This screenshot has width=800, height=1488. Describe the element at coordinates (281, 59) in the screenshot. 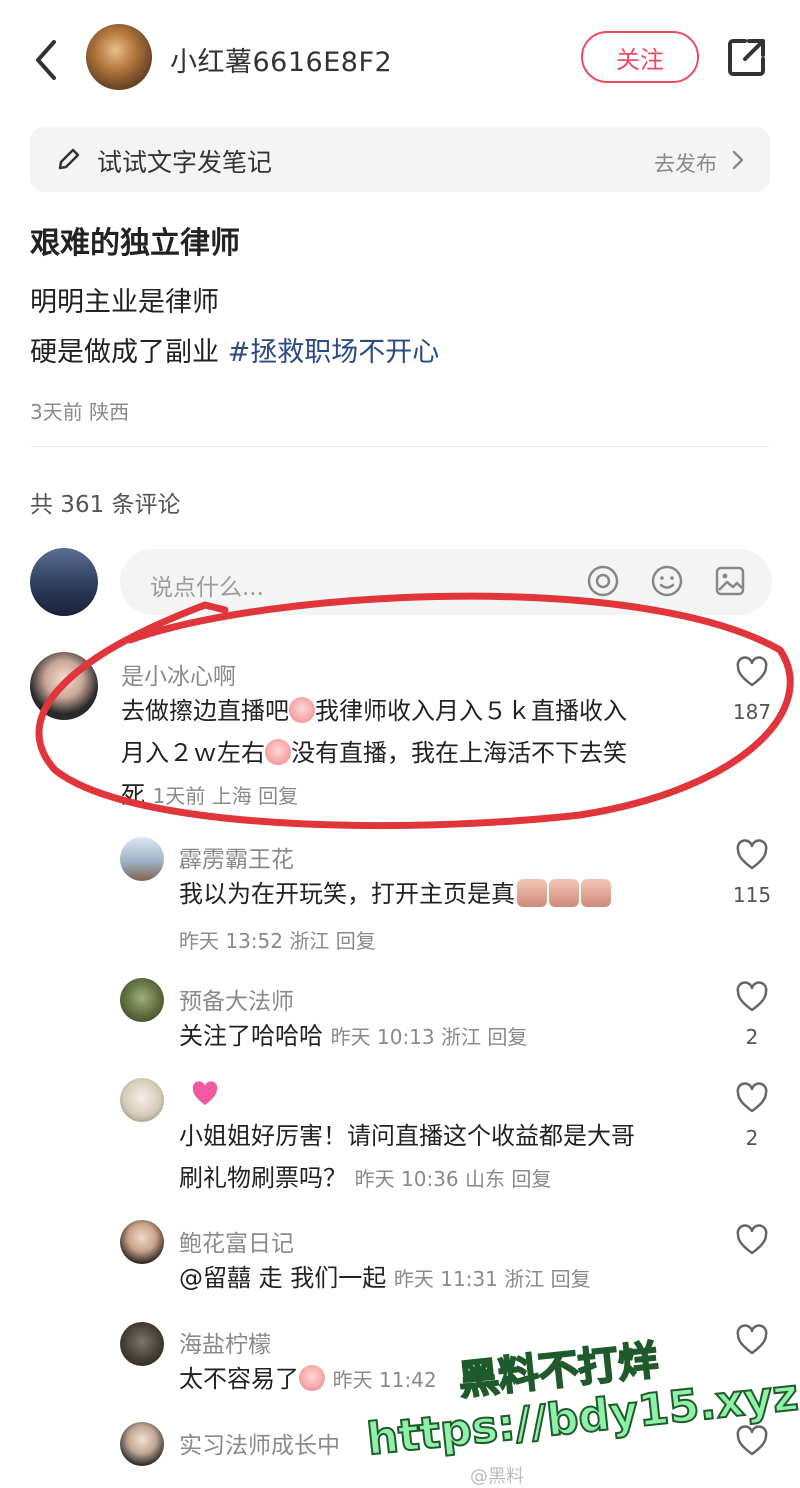

I see `author-name: 小红薯6616E8F2` at that location.